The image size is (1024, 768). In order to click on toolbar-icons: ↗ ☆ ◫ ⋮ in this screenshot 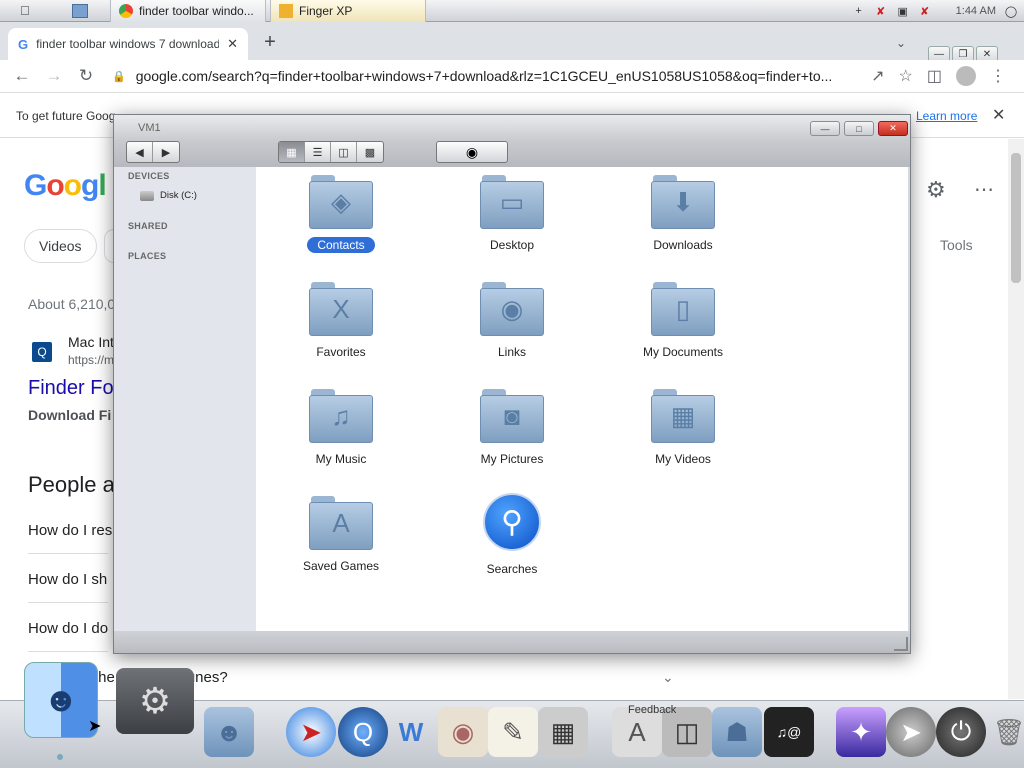, I will do `click(938, 76)`.